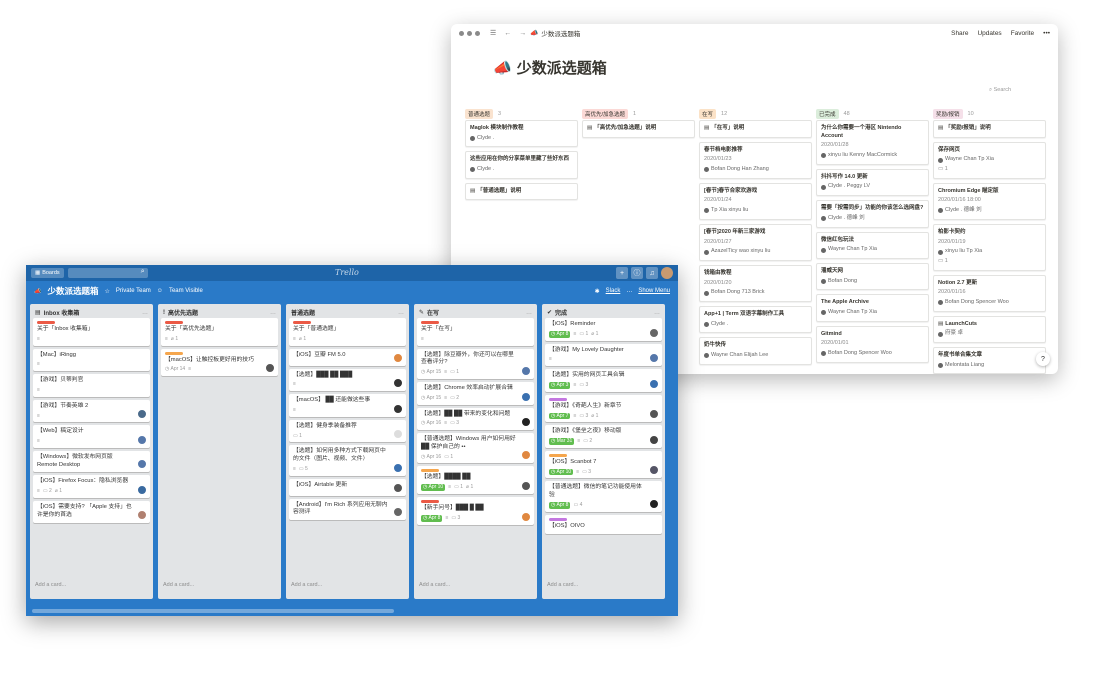  Describe the element at coordinates (91, 486) in the screenshot. I see `trello-card: 【iOS】Firefox Focus：隐私浏览器 ≡ ▭ 2 ⌀ 1` at that location.